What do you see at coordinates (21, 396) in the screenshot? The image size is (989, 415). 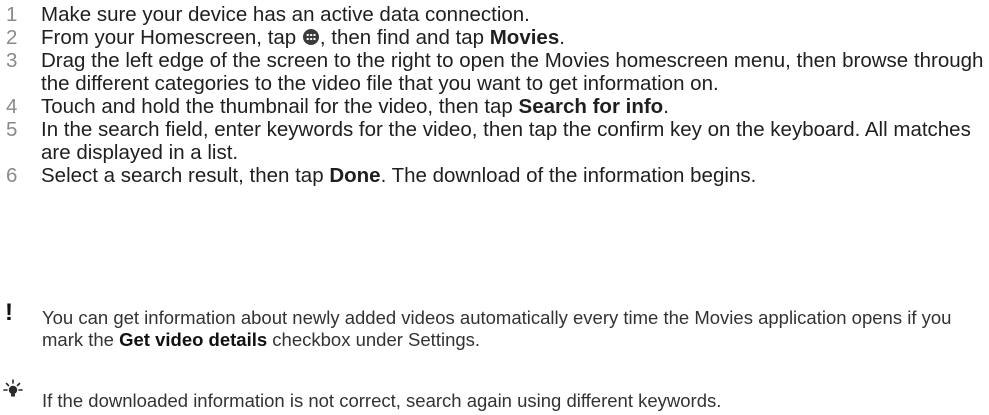 I see `lightbulb-icon` at bounding box center [21, 396].